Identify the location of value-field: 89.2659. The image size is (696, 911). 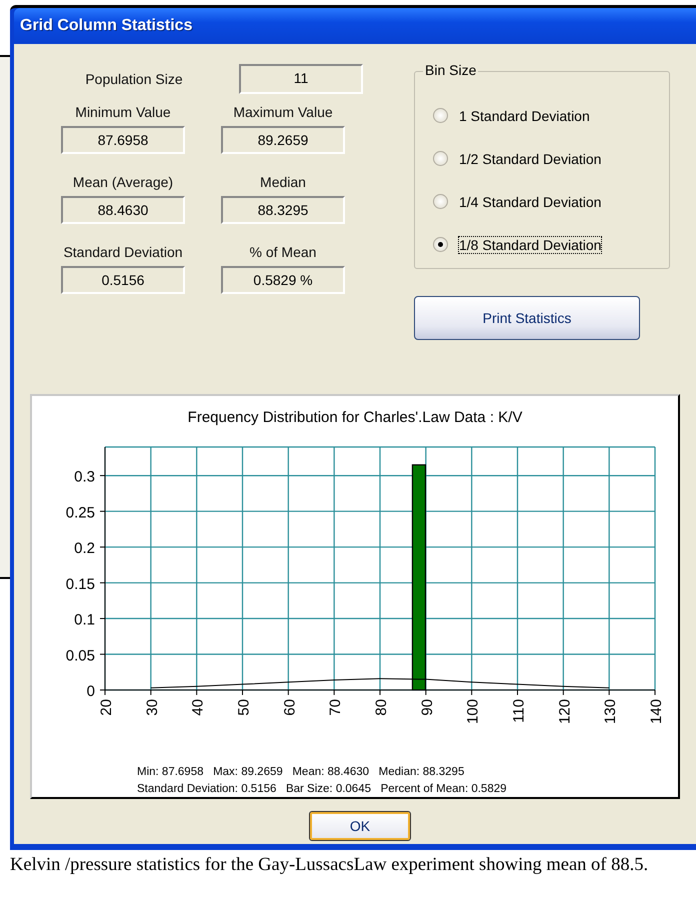
(283, 140).